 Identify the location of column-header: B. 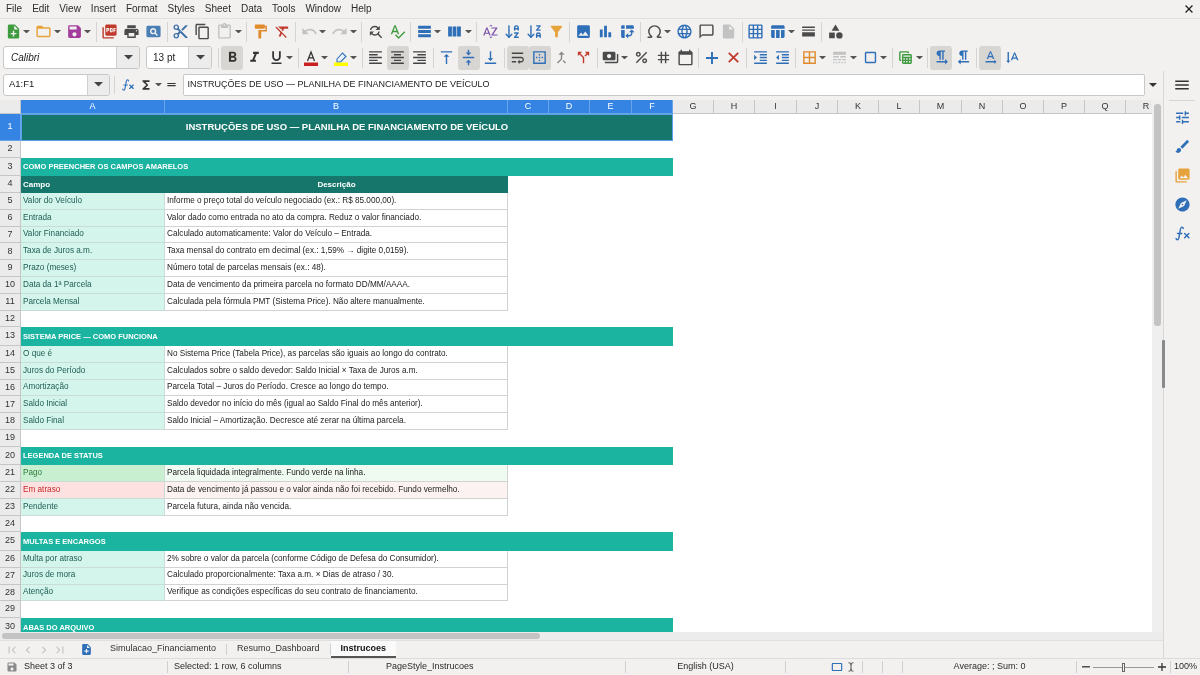
(336, 107).